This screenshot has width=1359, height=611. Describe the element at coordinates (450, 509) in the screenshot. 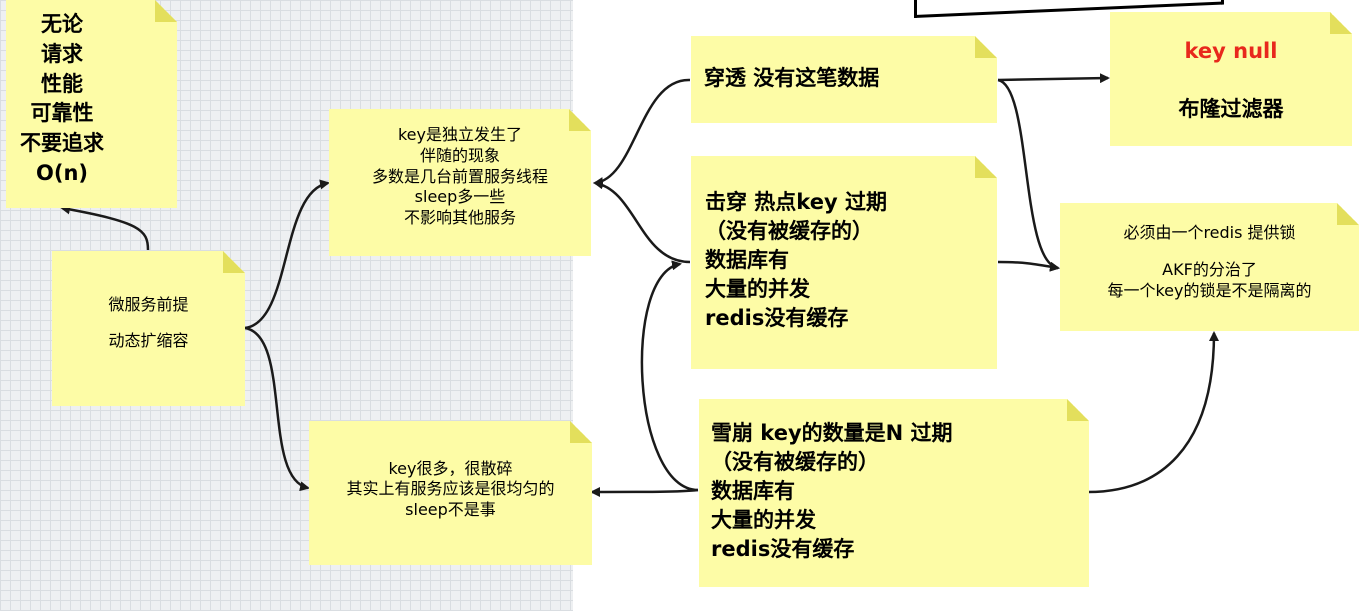

I see `note-line: sleep不是事` at that location.